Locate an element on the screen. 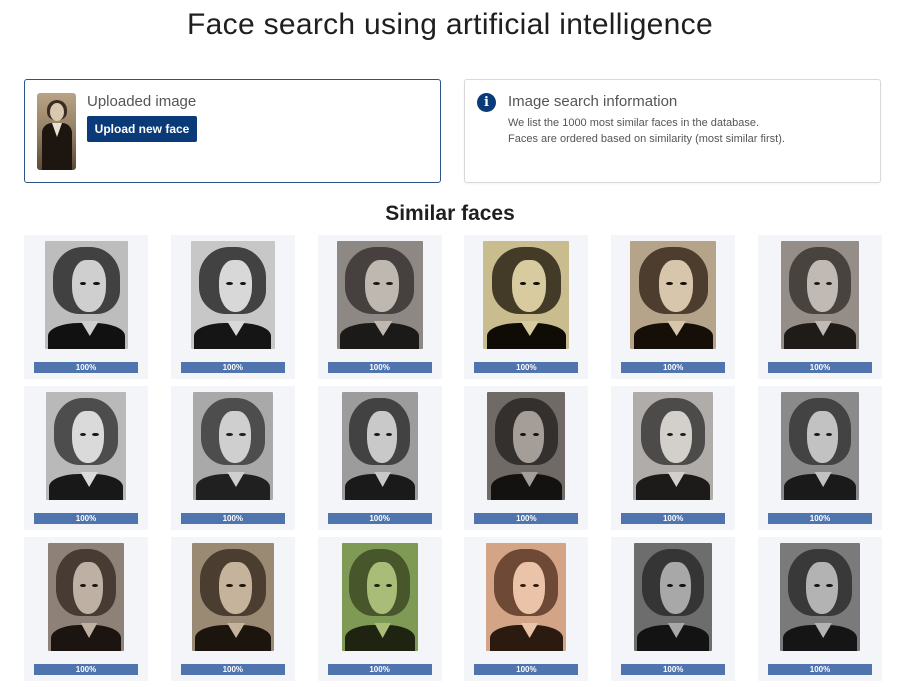 The height and width of the screenshot is (687, 900). uploaded-image-card: Uploaded image Upload new face is located at coordinates (232, 131).